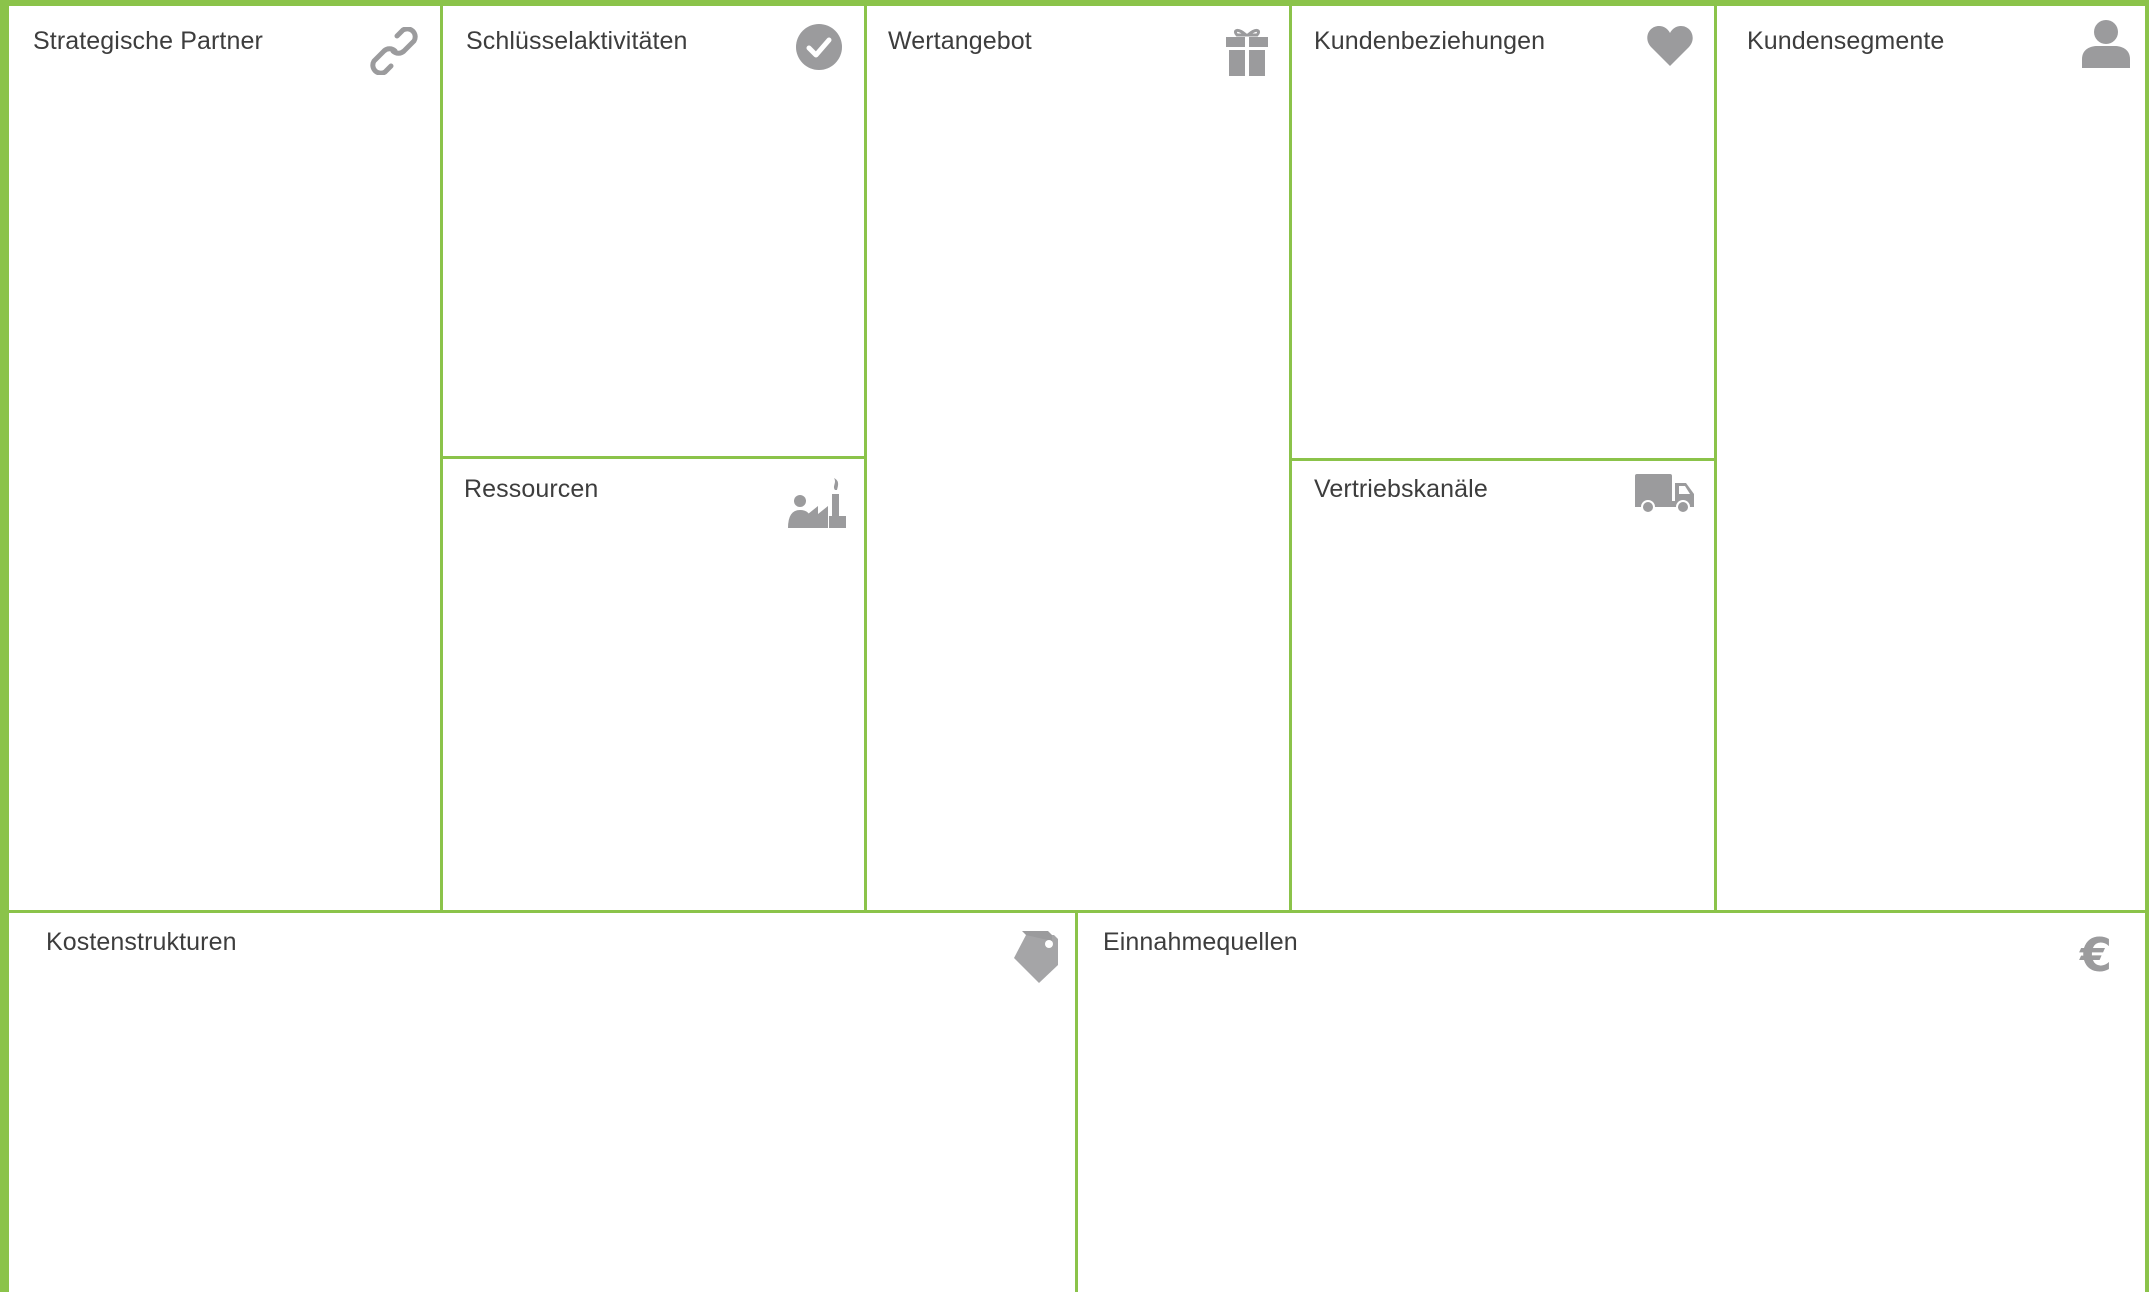 The image size is (2149, 1292). I want to click on check-circle-icon, so click(819, 47).